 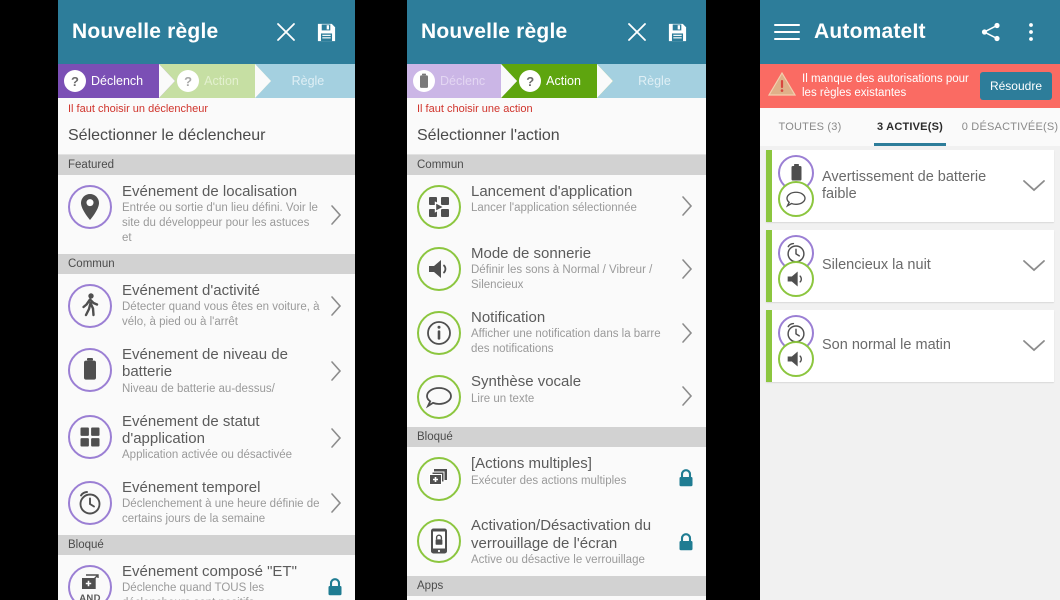 I want to click on overflow-menu-icon, so click(x=1031, y=32).